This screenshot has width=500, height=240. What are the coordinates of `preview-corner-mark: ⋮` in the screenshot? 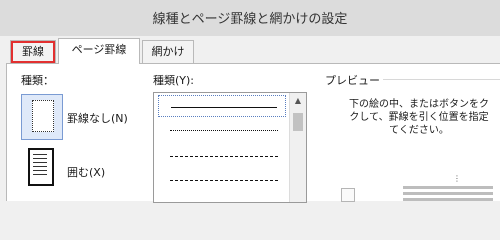 It's located at (457, 178).